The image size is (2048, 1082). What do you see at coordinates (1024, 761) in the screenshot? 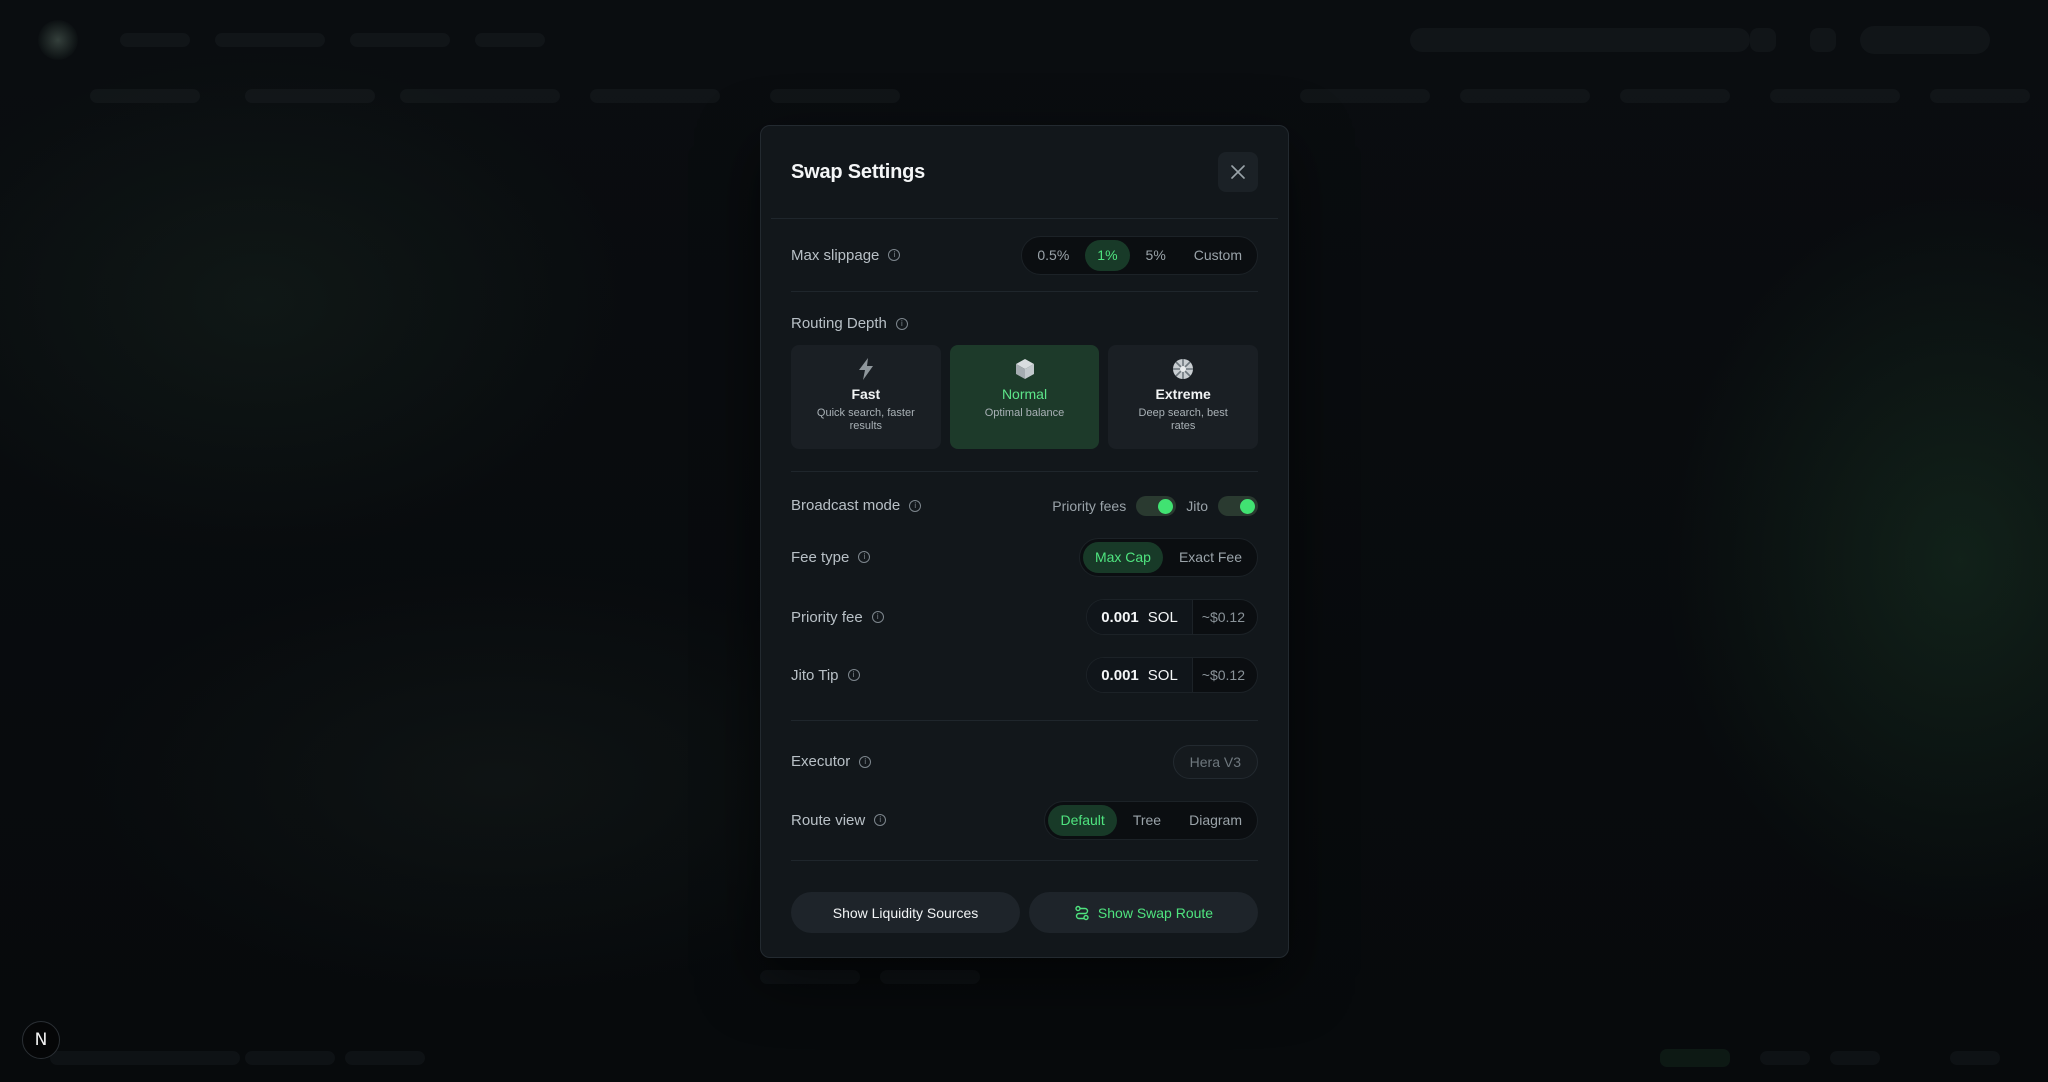
I see `executor-row: Executor i Hera V3` at bounding box center [1024, 761].